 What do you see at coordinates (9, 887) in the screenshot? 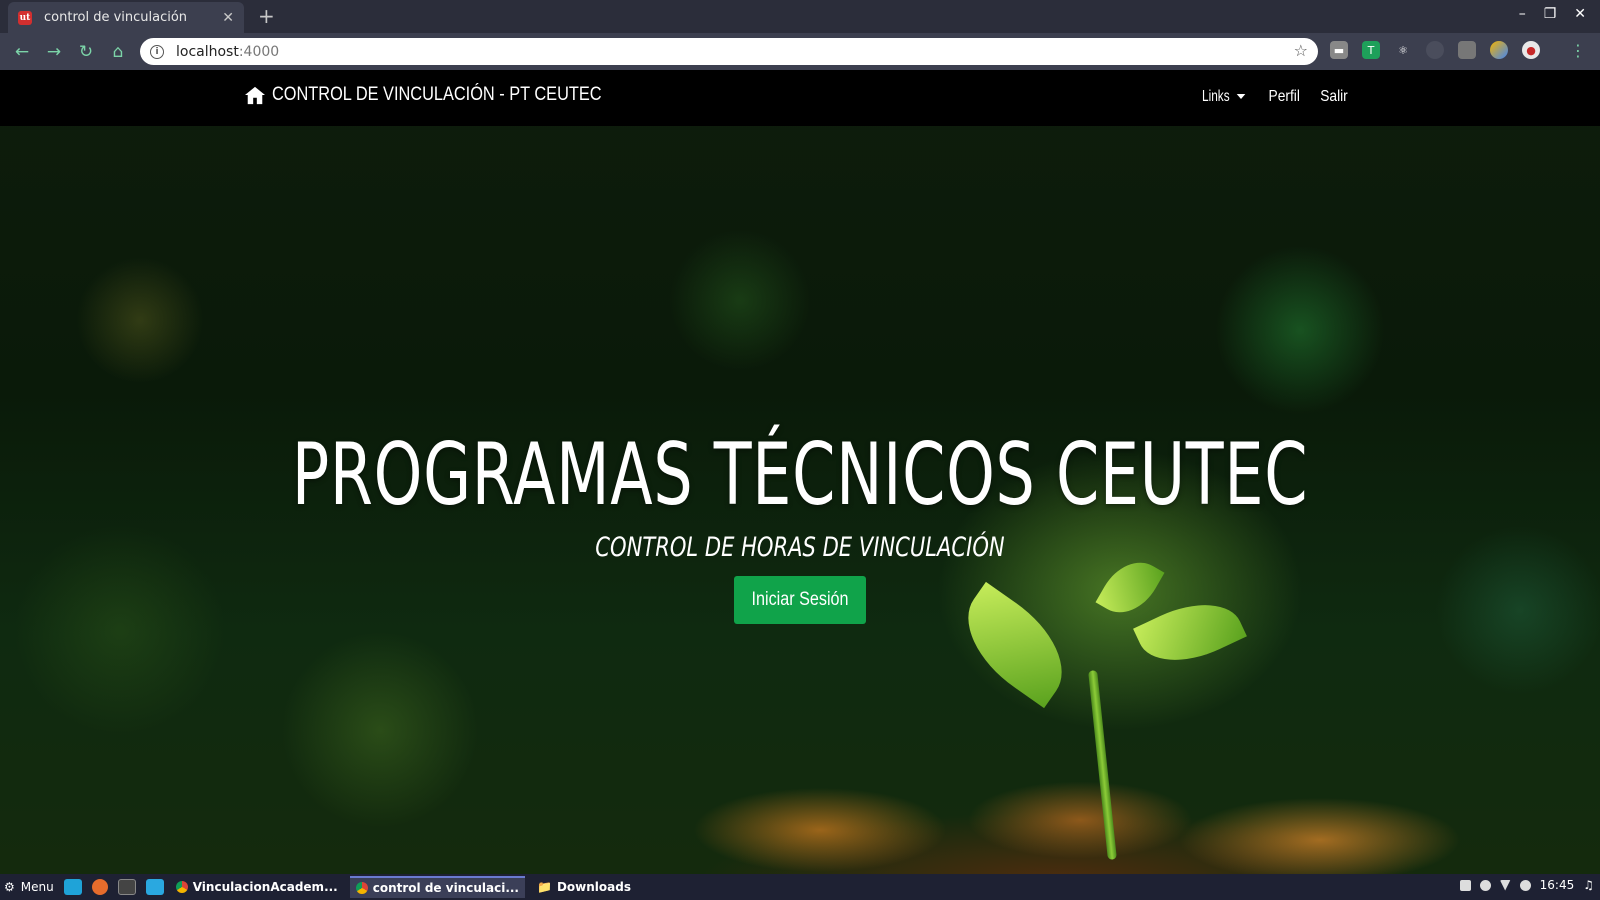
I see `gear-icon: ⚙` at bounding box center [9, 887].